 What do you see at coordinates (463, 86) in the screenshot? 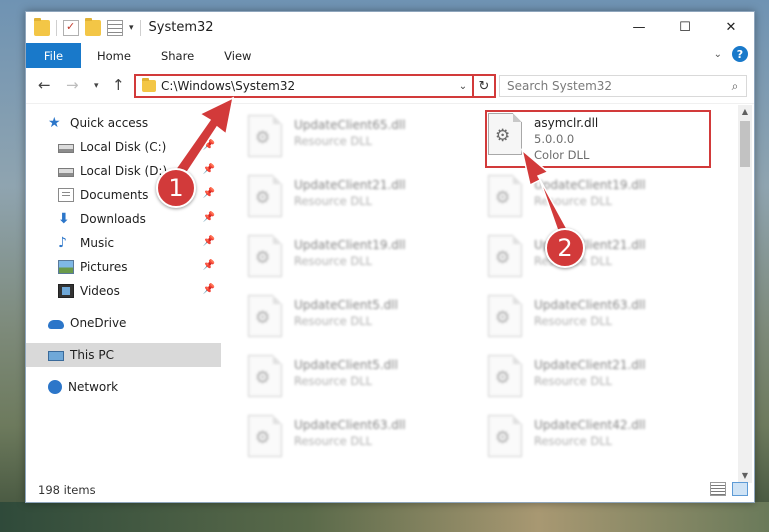
I see `address-dropdown-icon: ⌄` at bounding box center [463, 86].